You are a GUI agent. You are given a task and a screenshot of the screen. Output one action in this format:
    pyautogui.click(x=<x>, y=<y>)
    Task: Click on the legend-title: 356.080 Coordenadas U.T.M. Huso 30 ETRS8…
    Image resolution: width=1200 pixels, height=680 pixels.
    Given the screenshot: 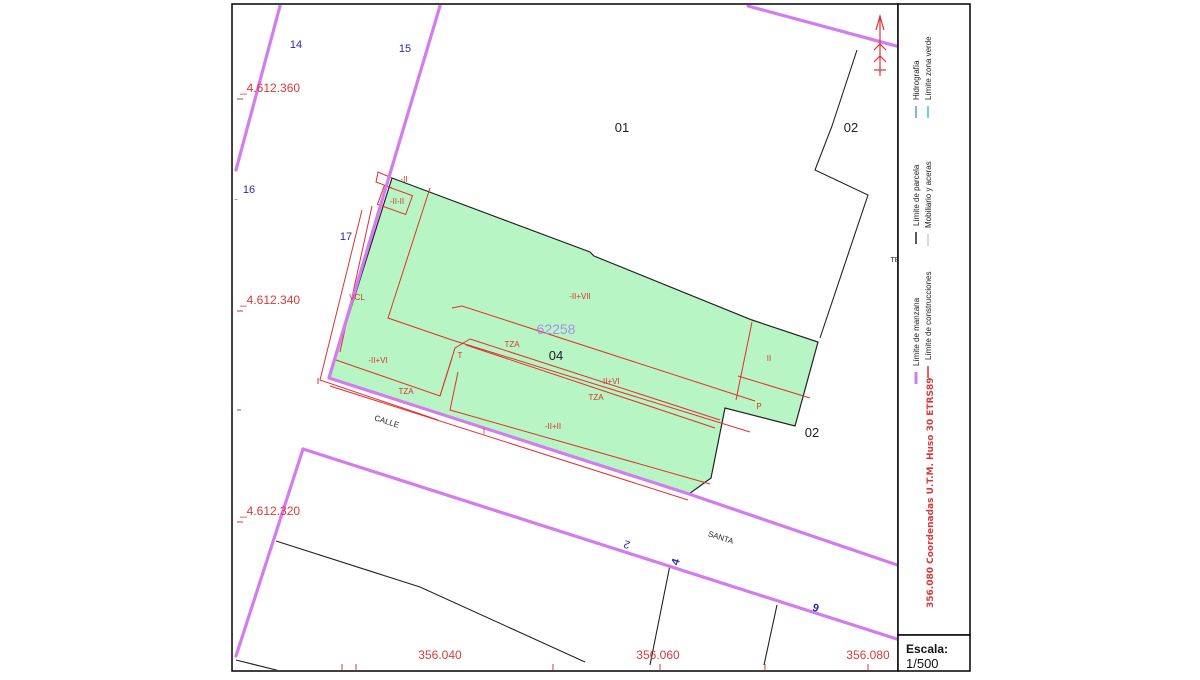 What is the action you would take?
    pyautogui.click(x=931, y=493)
    